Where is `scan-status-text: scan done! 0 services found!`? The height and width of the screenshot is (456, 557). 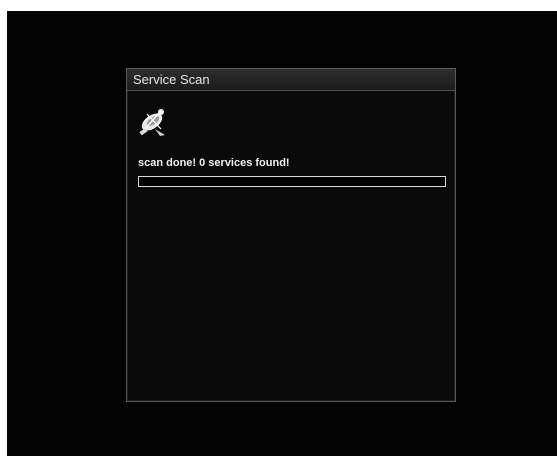 scan-status-text: scan done! 0 services found! is located at coordinates (214, 163).